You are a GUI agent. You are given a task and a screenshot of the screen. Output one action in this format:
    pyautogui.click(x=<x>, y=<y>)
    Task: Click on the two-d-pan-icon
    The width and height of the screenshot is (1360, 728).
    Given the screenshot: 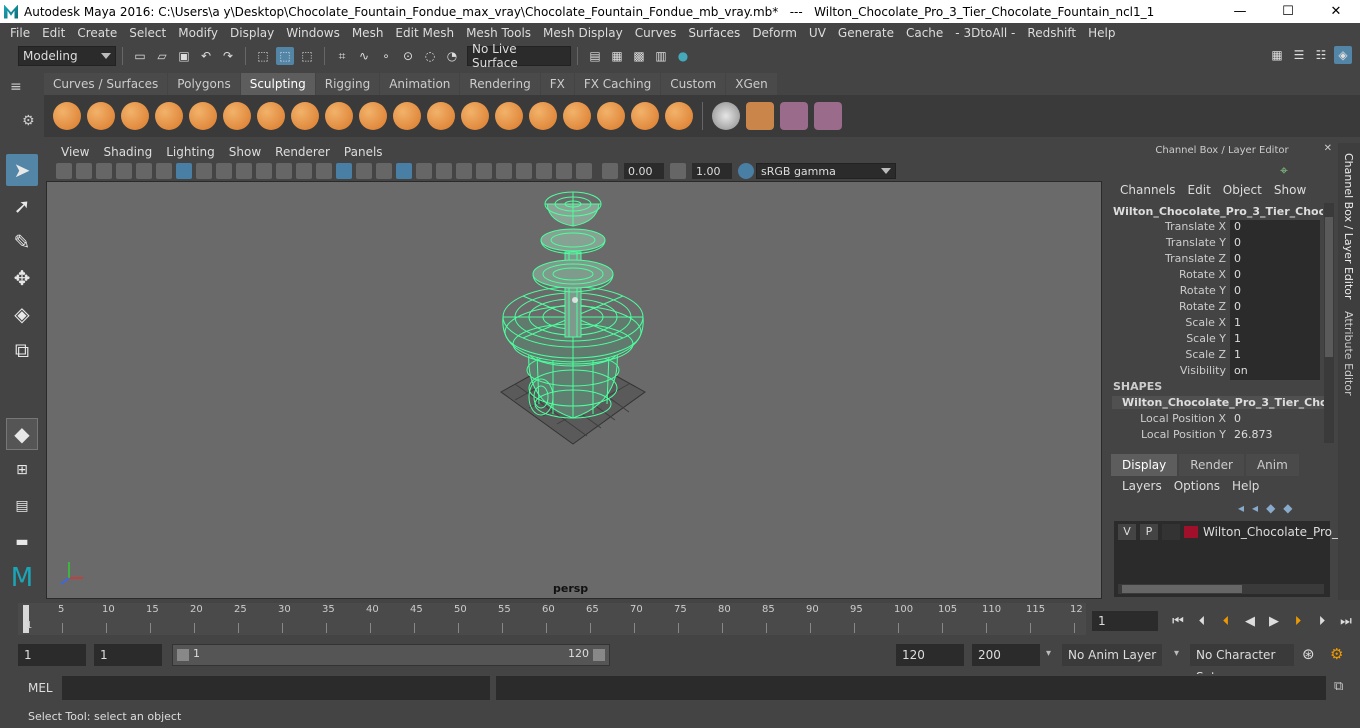 What is the action you would take?
    pyautogui.click(x=144, y=171)
    